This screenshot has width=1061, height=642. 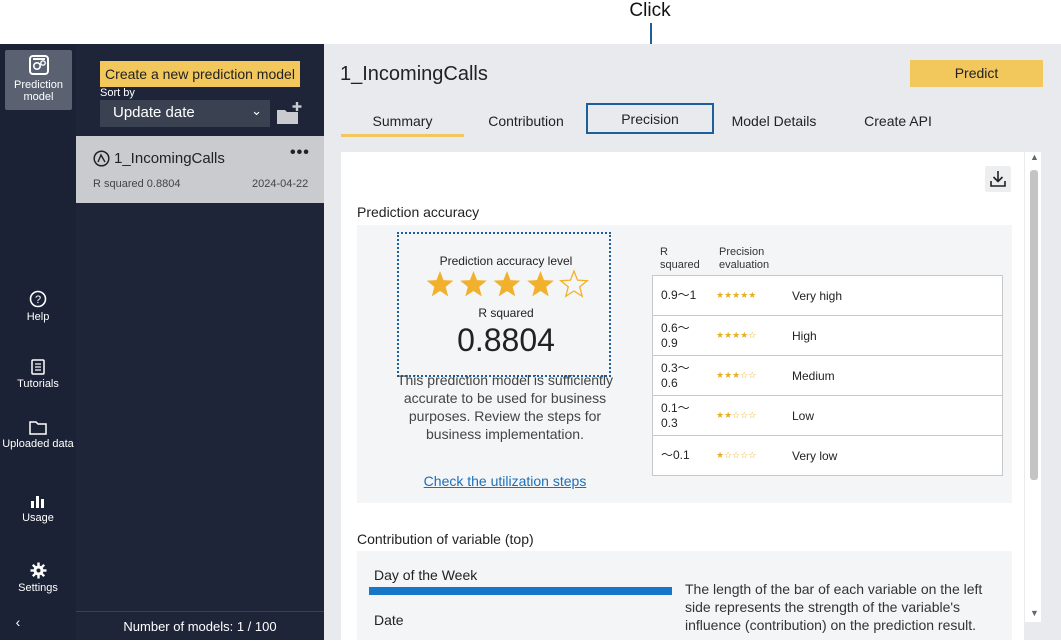 I want to click on help-icon: ?, so click(x=38, y=299).